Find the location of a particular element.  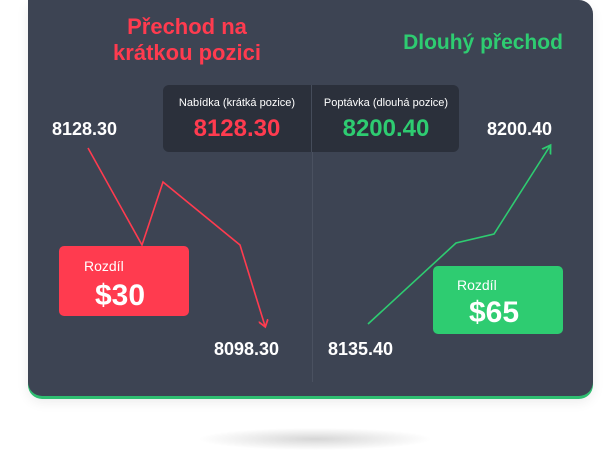

short-difference-value: $30 is located at coordinates (120, 295).